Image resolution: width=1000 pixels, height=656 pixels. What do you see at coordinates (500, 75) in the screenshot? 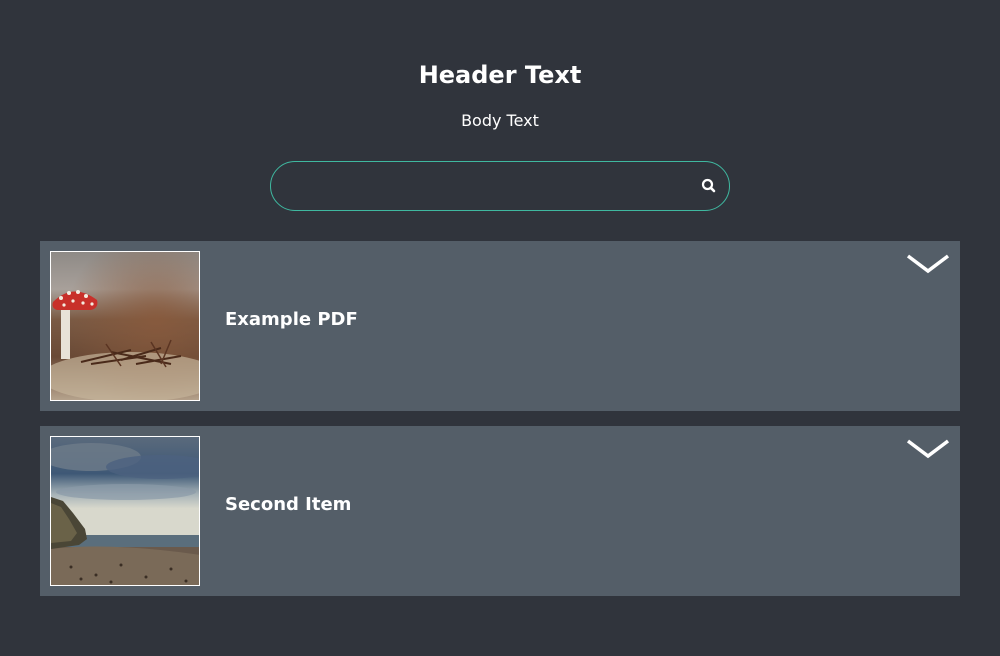
I see `header-title: Header Text` at bounding box center [500, 75].